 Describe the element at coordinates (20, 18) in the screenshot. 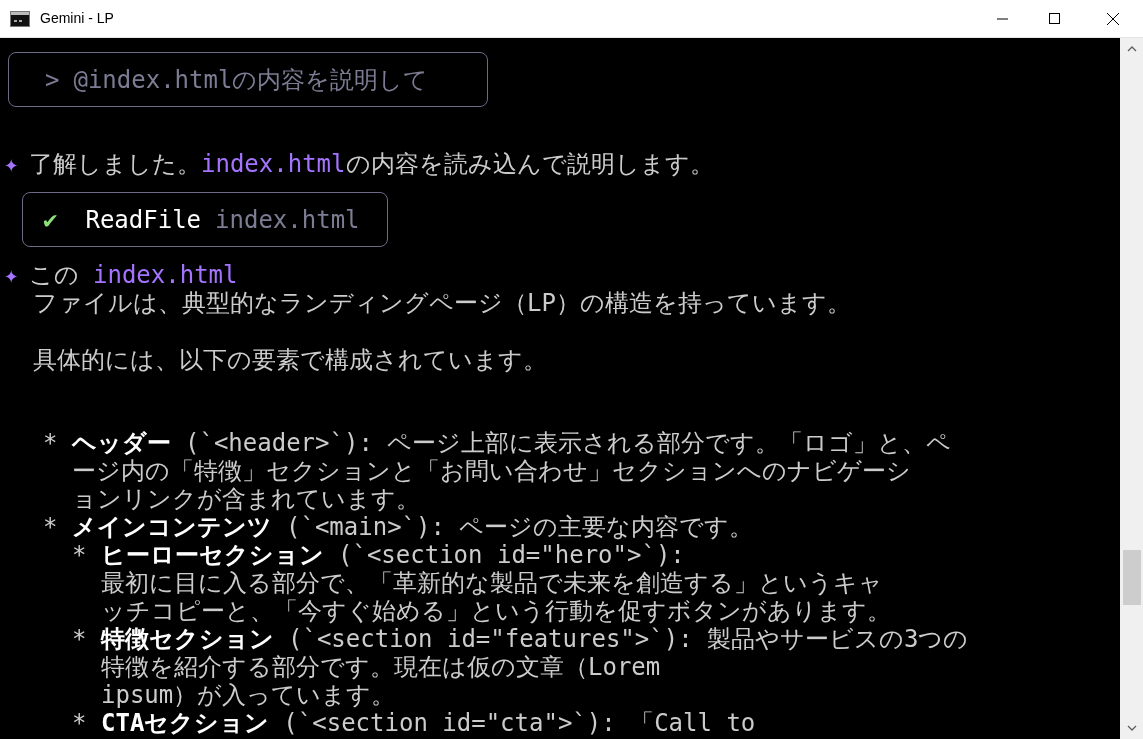

I see `console-icon` at that location.